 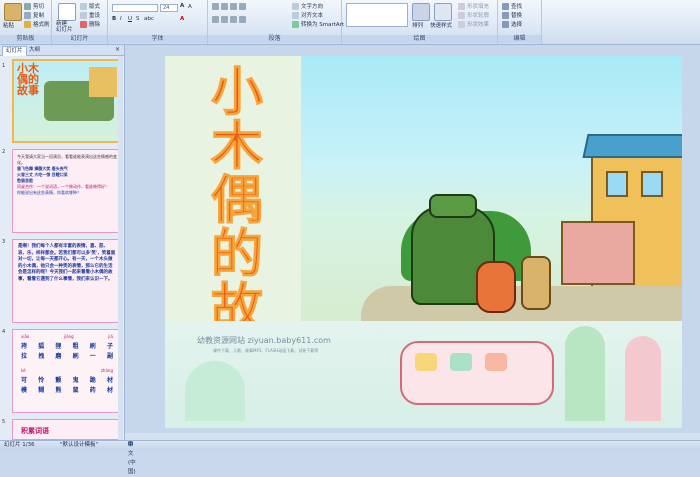 I want to click on font-group: 24 A A B I U S abc A 字体, so click(x=158, y=22).